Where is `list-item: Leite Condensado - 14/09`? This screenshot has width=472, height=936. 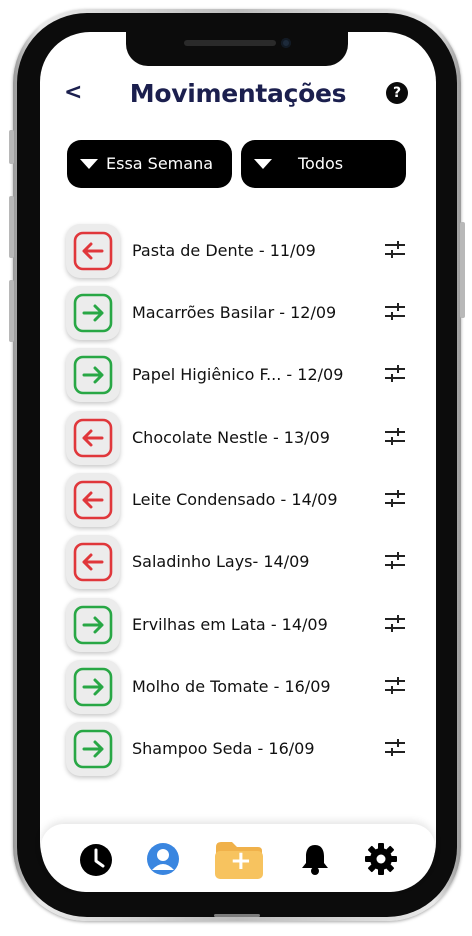
list-item: Leite Condensado - 14/09 is located at coordinates (241, 501).